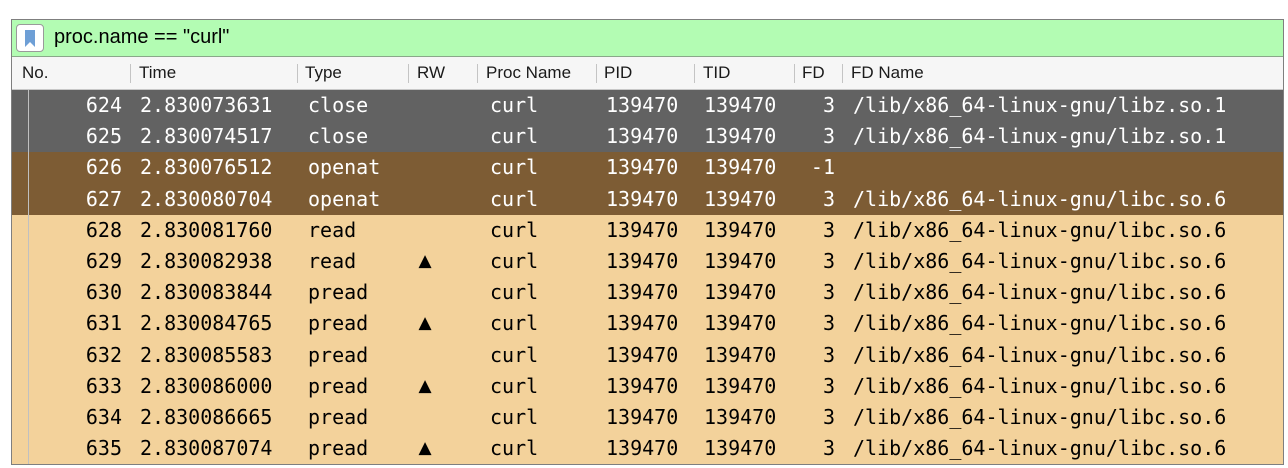 Image resolution: width=1288 pixels, height=468 pixels. What do you see at coordinates (618, 73) in the screenshot?
I see `column-header-pid: PID` at bounding box center [618, 73].